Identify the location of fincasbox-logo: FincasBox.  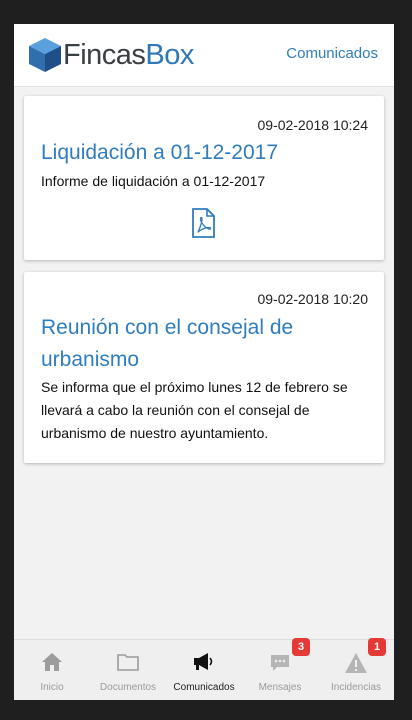
(110, 55).